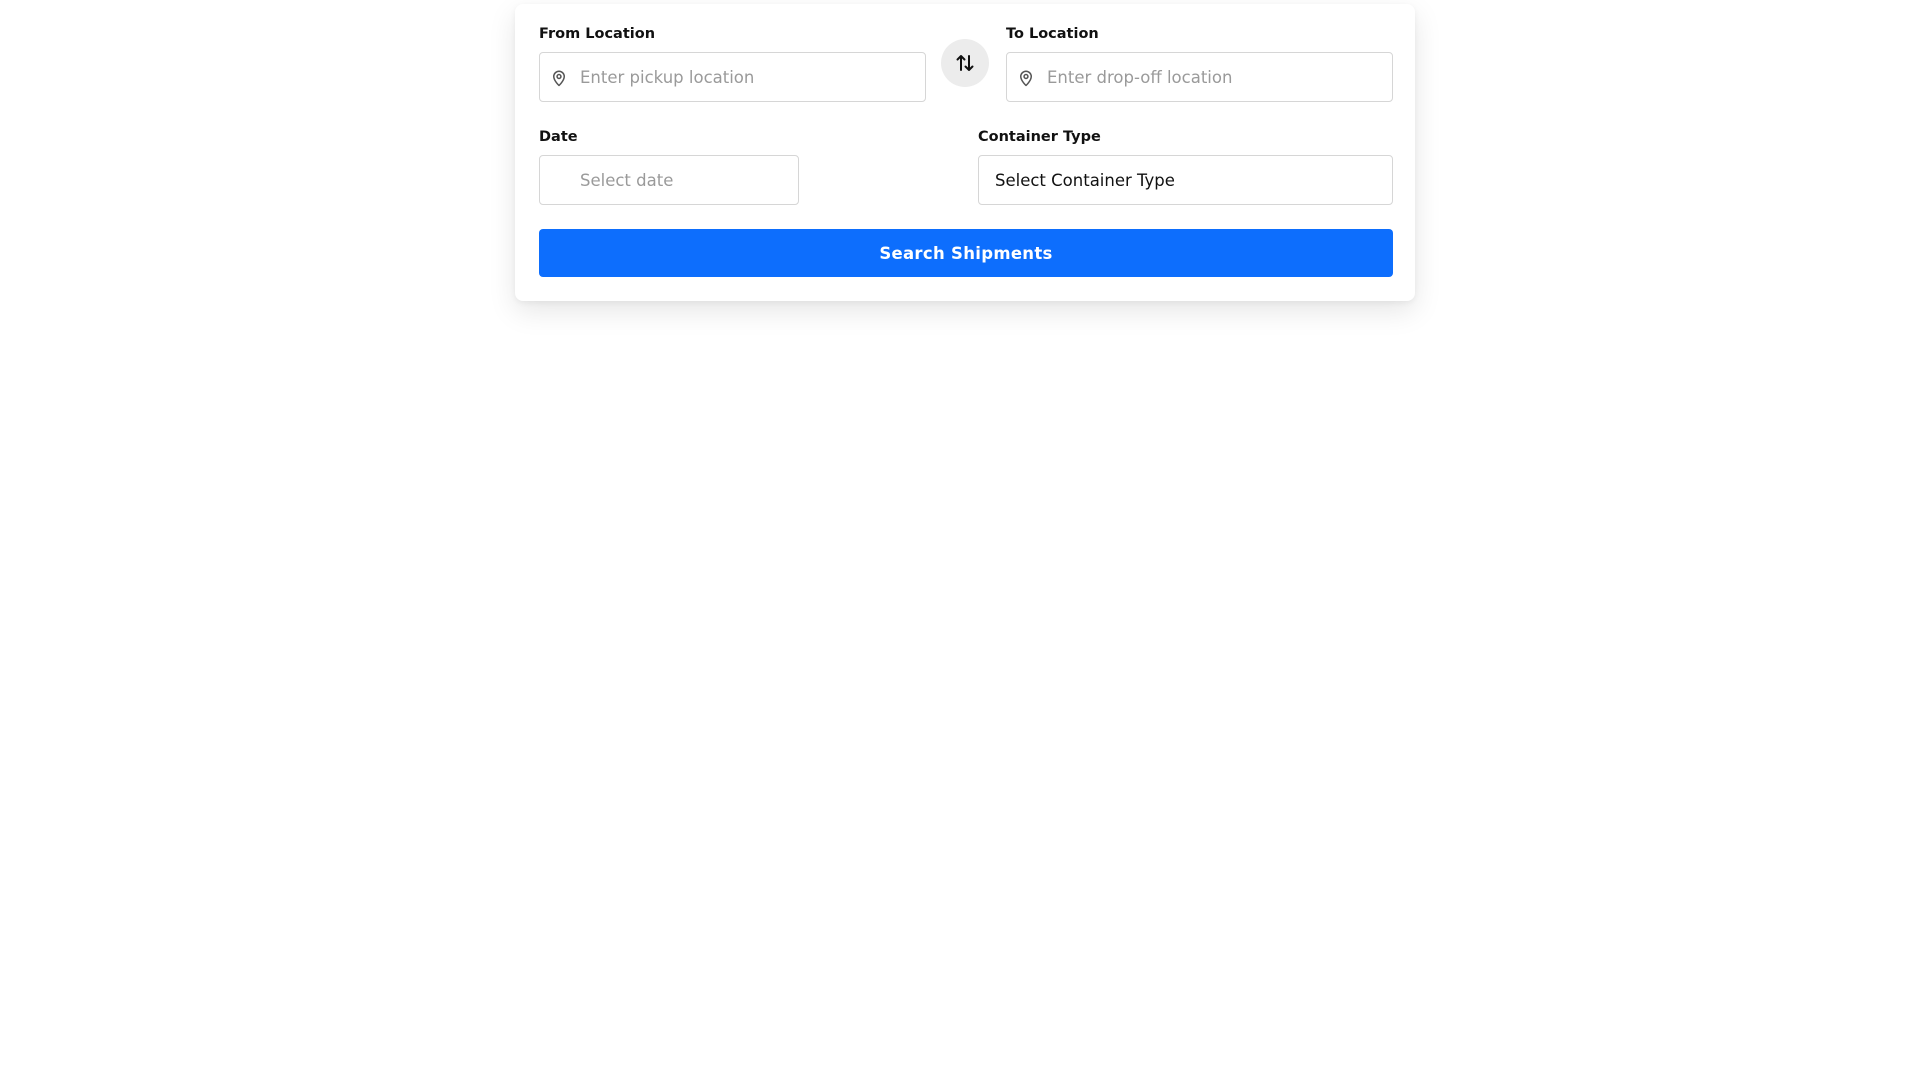 Image resolution: width=1920 pixels, height=1080 pixels. What do you see at coordinates (1052, 34) in the screenshot?
I see `to-location-label: To Location` at bounding box center [1052, 34].